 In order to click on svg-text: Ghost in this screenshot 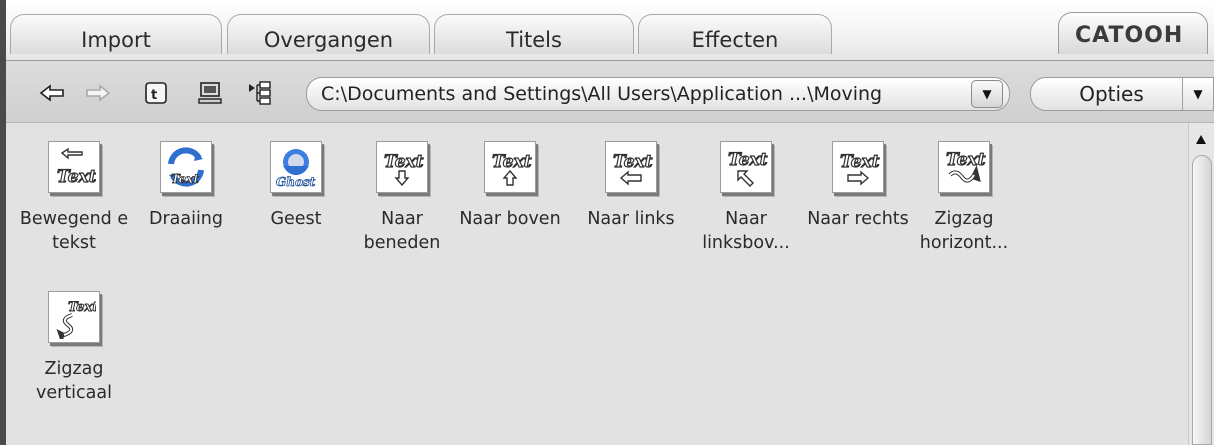, I will do `click(296, 182)`.